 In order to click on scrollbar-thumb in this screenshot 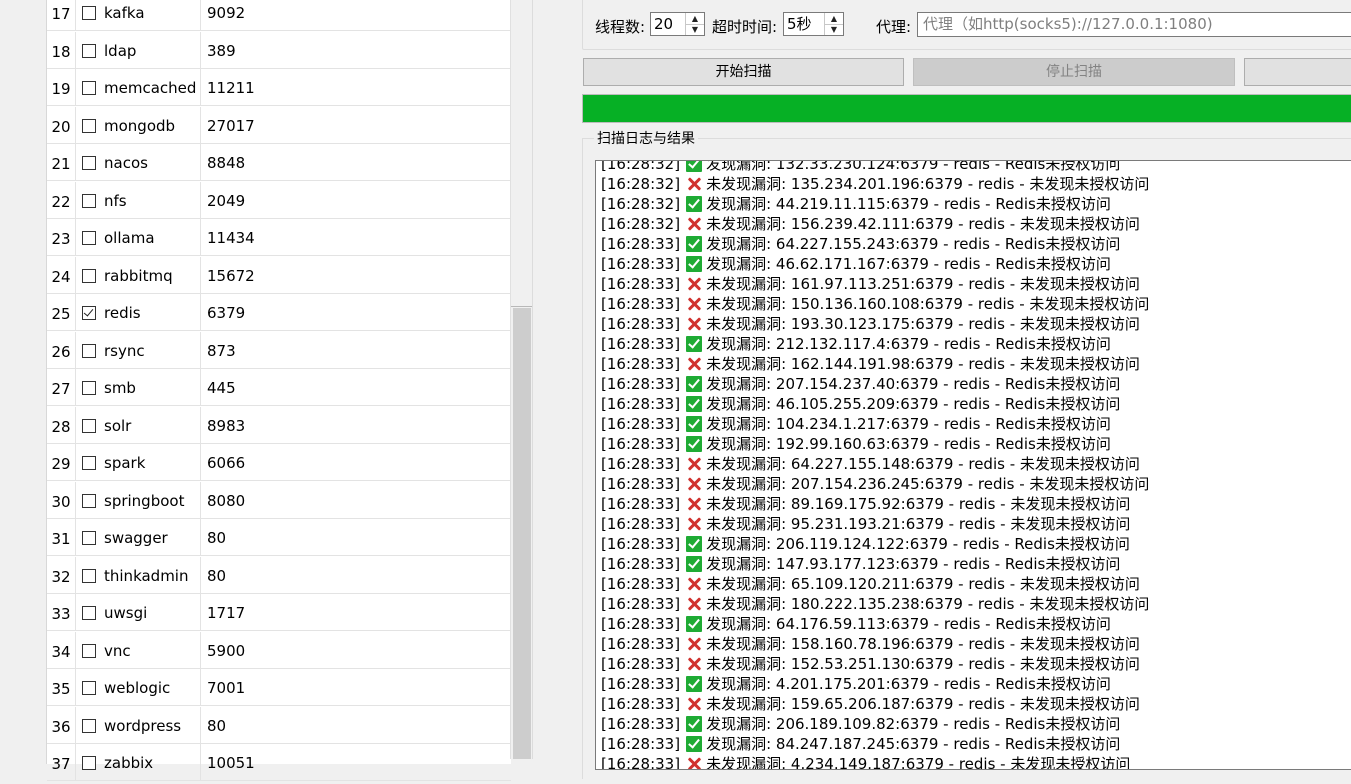, I will do `click(522, 533)`.